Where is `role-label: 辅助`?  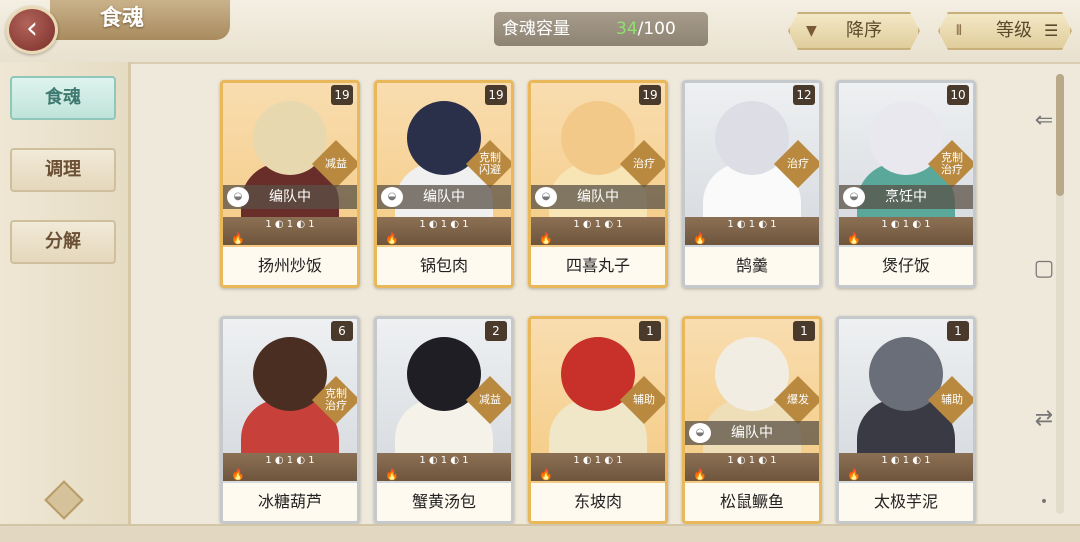 role-label: 辅助 is located at coordinates (644, 399).